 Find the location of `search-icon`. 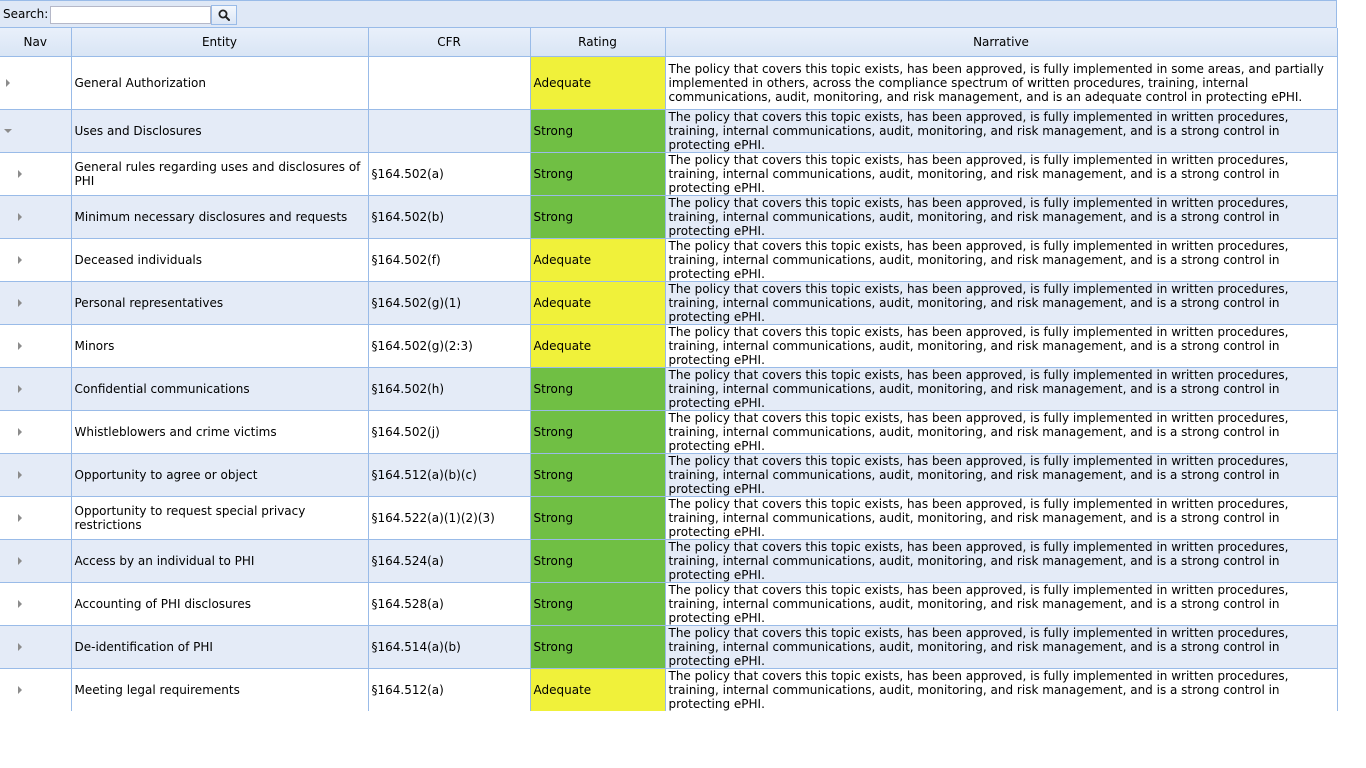

search-icon is located at coordinates (224, 15).